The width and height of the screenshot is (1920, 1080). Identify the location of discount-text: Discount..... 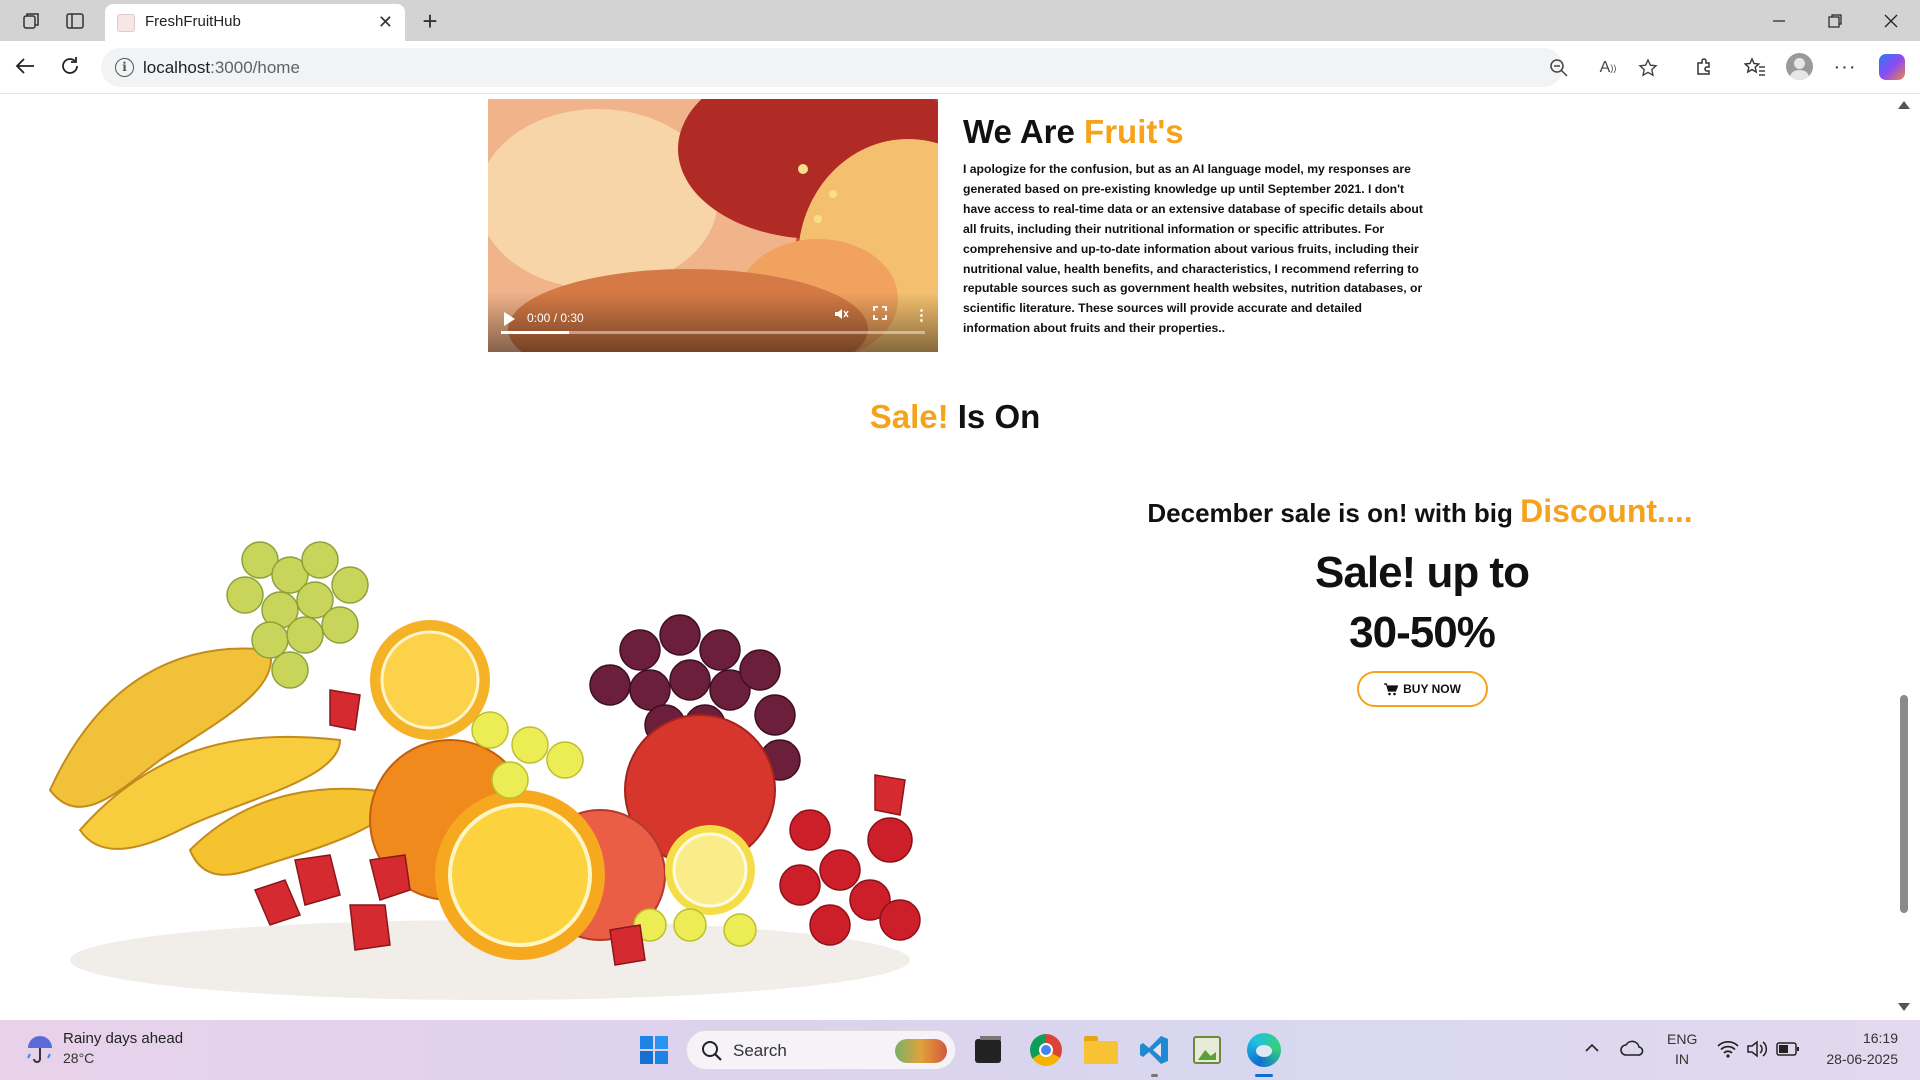
(1606, 511).